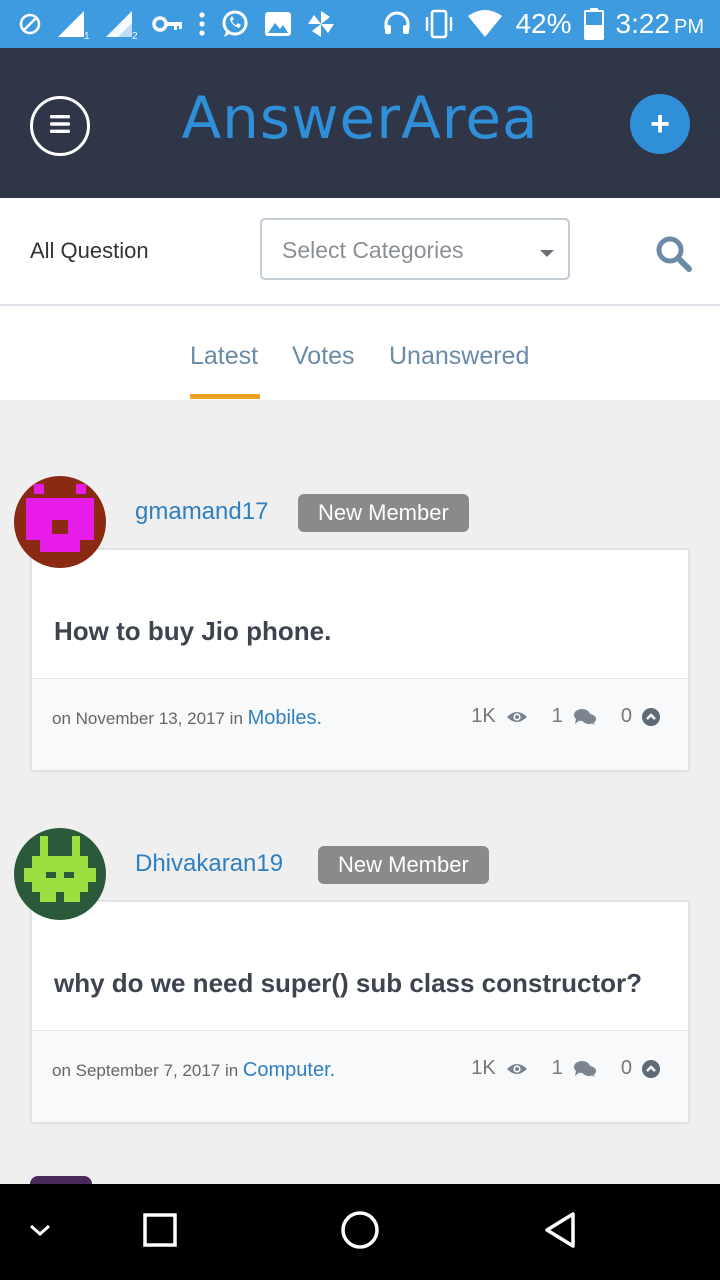 The image size is (720, 1280). What do you see at coordinates (674, 254) in the screenshot?
I see `search-button` at bounding box center [674, 254].